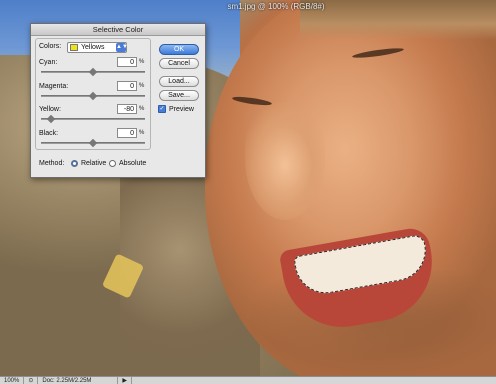  What do you see at coordinates (179, 63) in the screenshot?
I see `cancel-button: Cancel` at bounding box center [179, 63].